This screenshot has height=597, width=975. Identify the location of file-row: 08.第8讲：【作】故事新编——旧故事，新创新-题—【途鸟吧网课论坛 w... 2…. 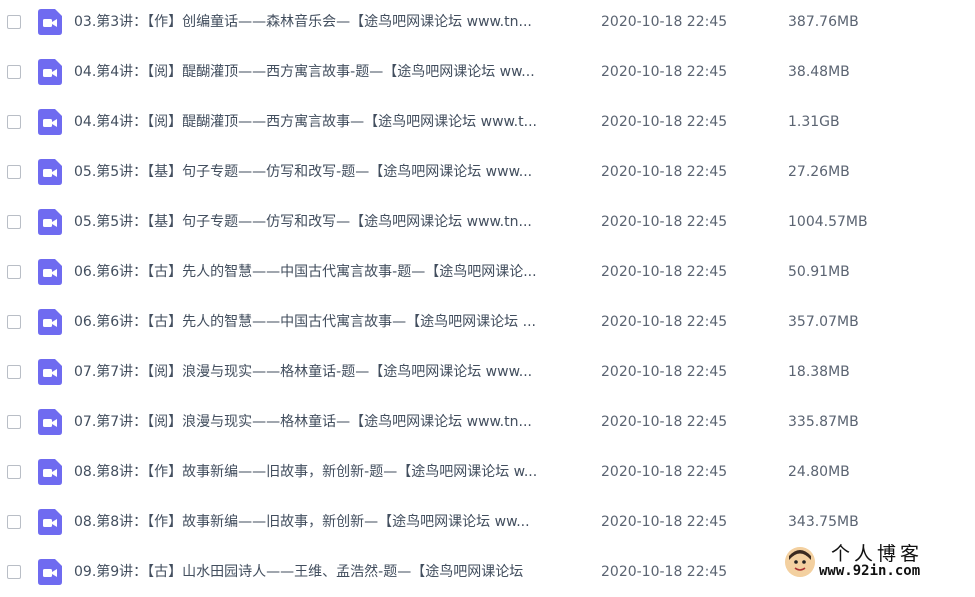
(487, 472).